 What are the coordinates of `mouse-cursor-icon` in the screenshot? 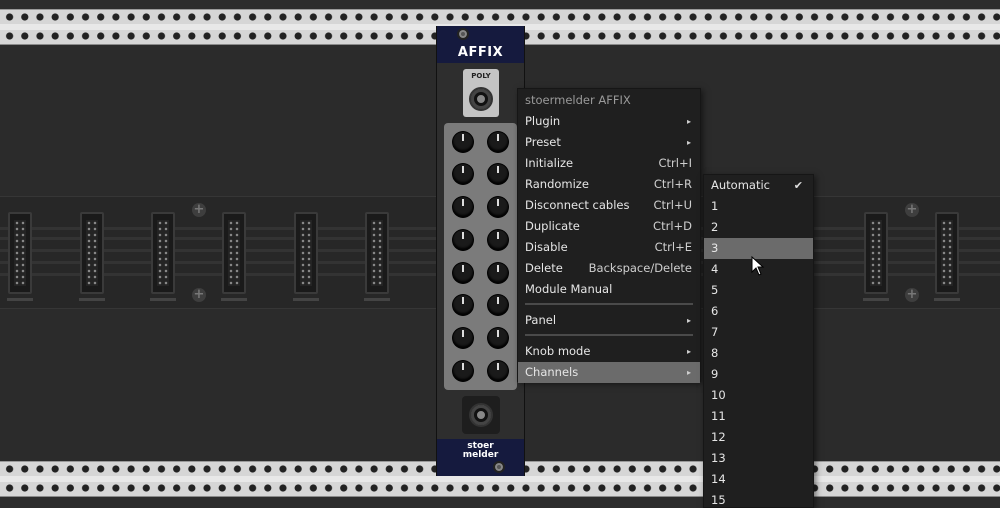 It's located at (758, 266).